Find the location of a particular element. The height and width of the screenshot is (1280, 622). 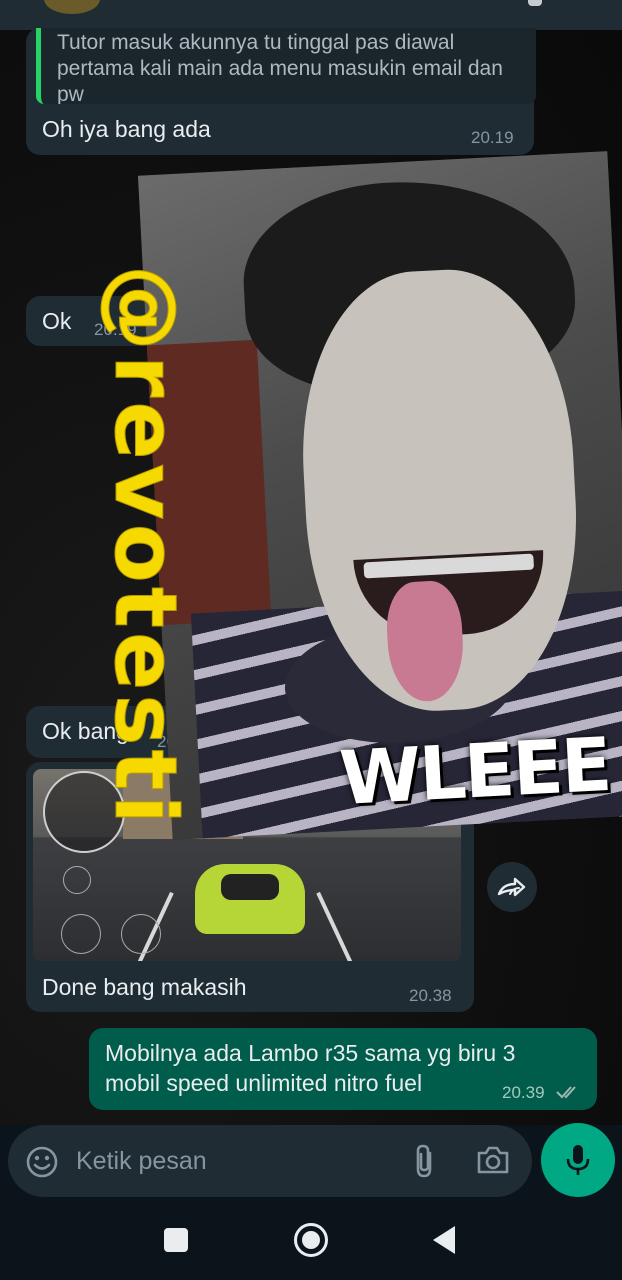

chat-header-partial is located at coordinates (311, 15).